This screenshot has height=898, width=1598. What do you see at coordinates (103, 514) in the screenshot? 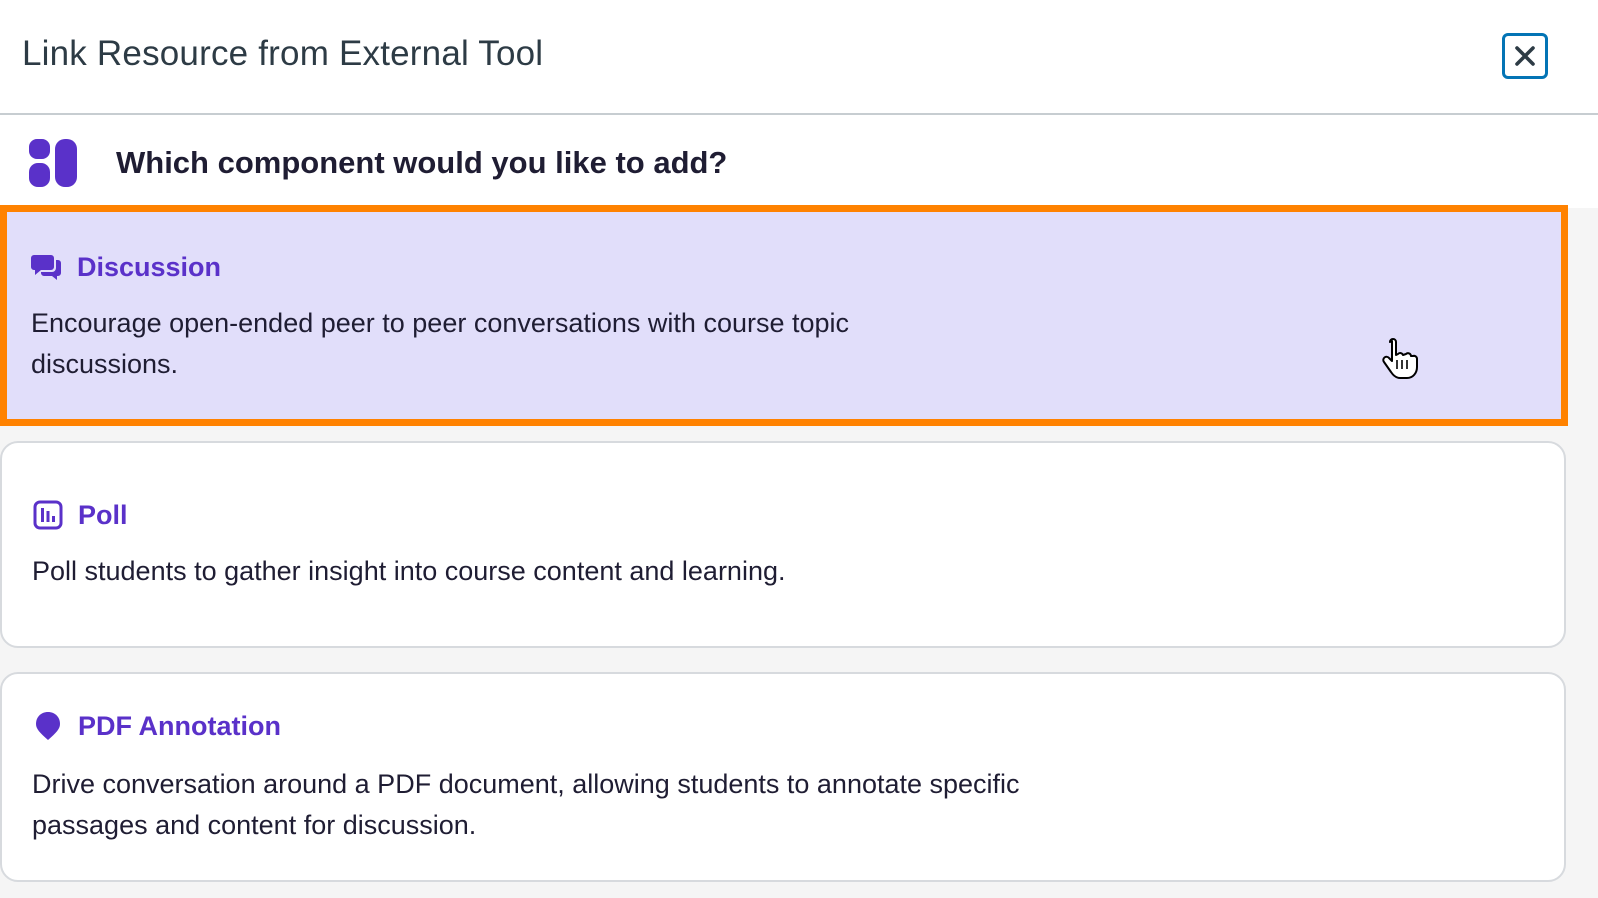
I see `component-title: Poll` at bounding box center [103, 514].